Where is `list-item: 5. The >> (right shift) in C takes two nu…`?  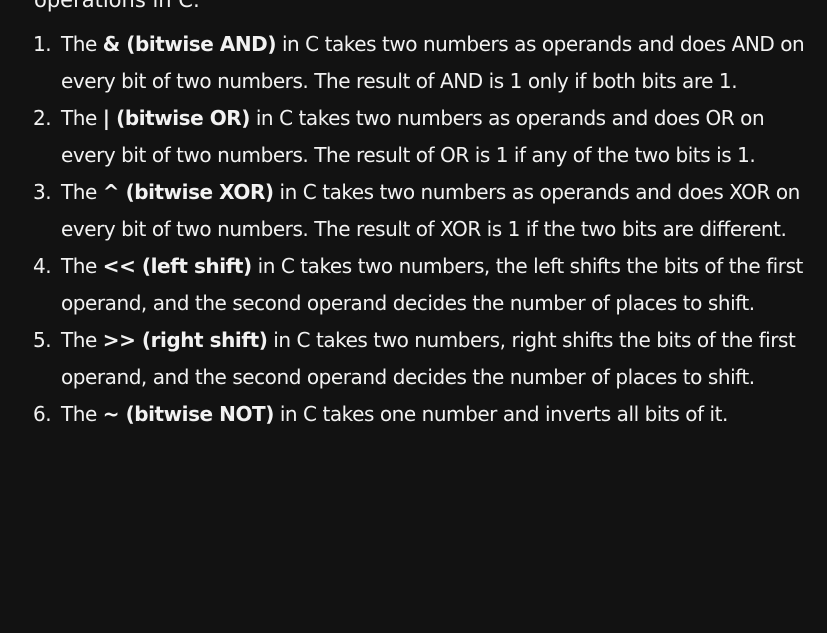
list-item: 5. The >> (right shift) in C takes two nu… is located at coordinates (428, 359).